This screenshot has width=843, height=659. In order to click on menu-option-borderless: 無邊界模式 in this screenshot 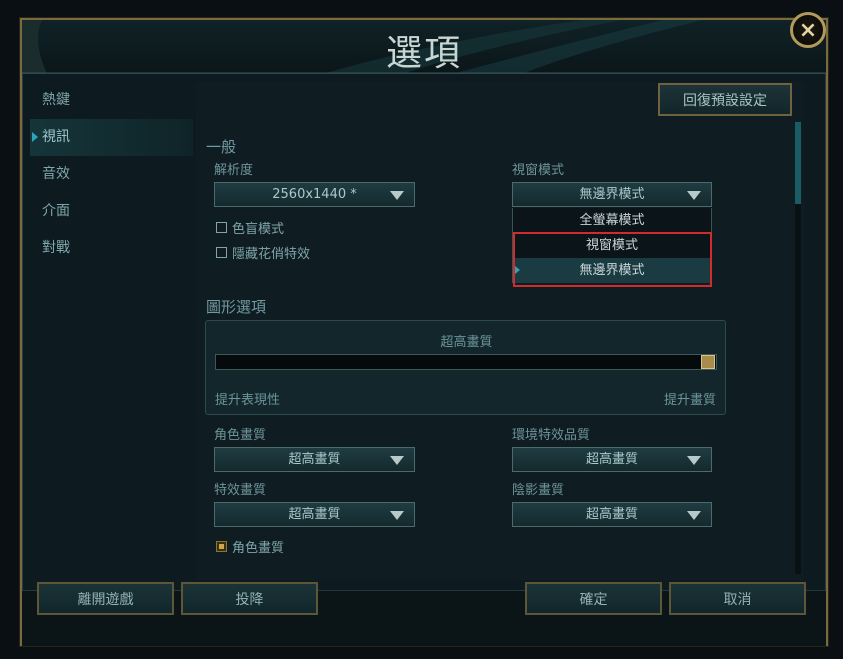, I will do `click(612, 270)`.